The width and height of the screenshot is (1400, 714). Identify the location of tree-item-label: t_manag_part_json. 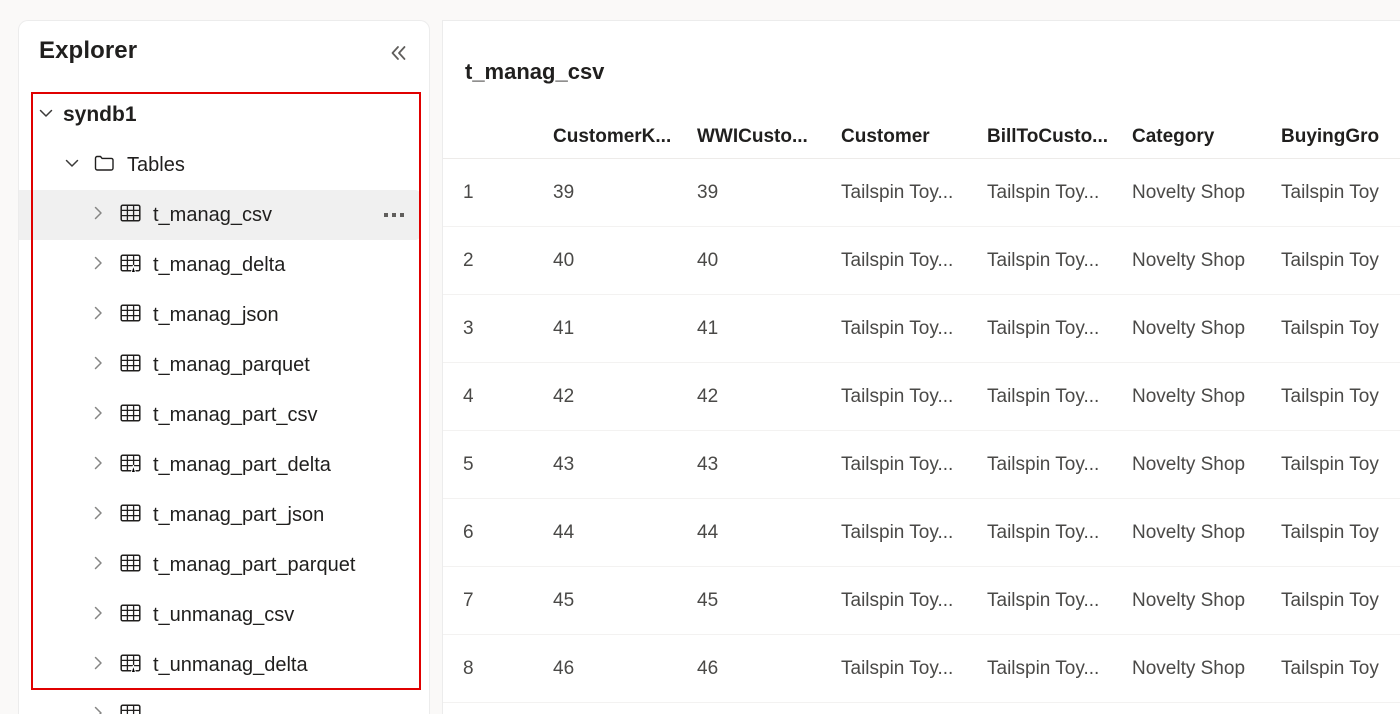
(239, 514).